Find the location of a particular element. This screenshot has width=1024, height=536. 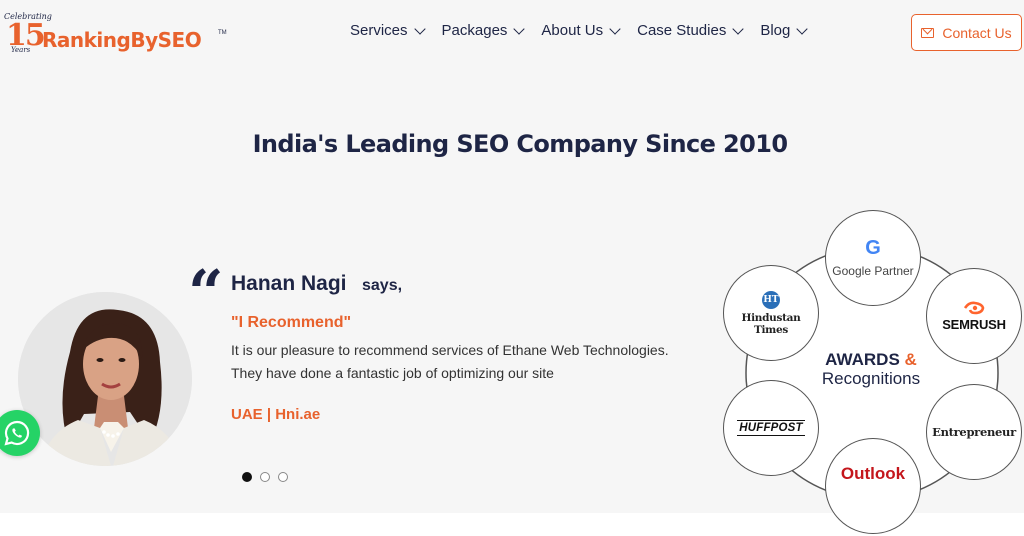

badge-google-partner: G Google Partner is located at coordinates (873, 258).